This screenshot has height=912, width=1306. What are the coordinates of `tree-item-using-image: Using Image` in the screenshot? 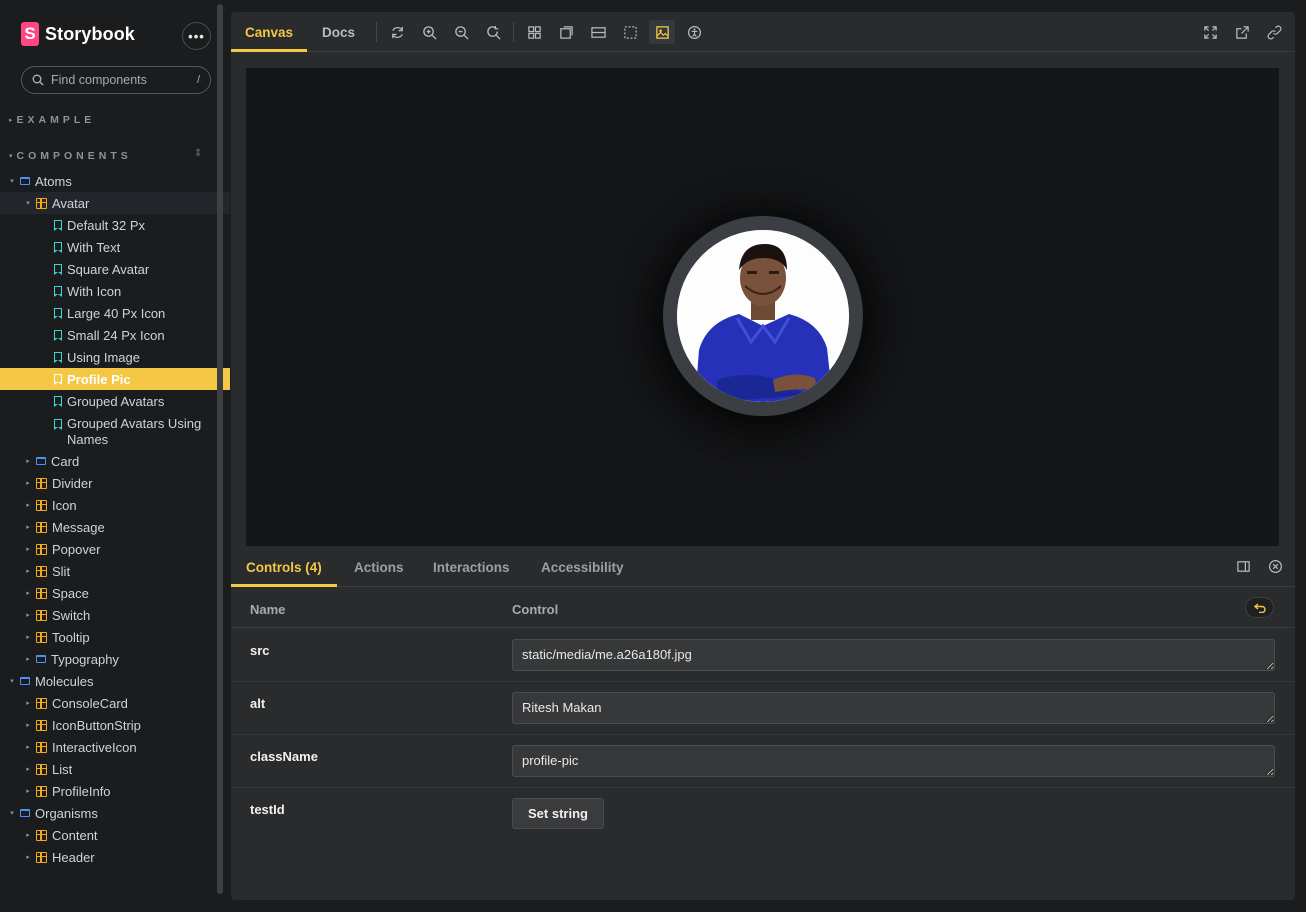 It's located at (115, 357).